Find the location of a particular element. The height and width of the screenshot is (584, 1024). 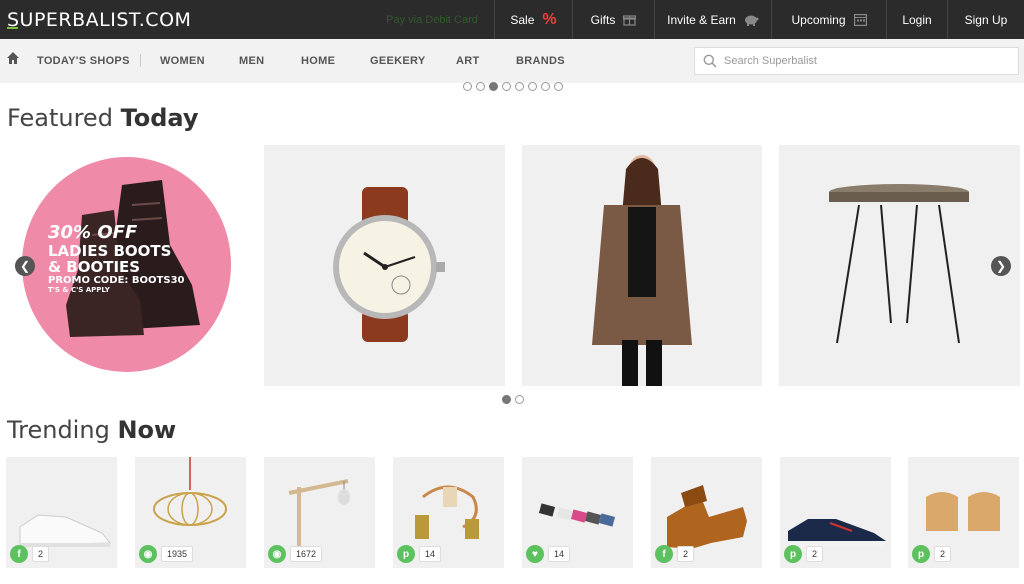

trending-item-clips: ♥ 14 is located at coordinates (577, 512).